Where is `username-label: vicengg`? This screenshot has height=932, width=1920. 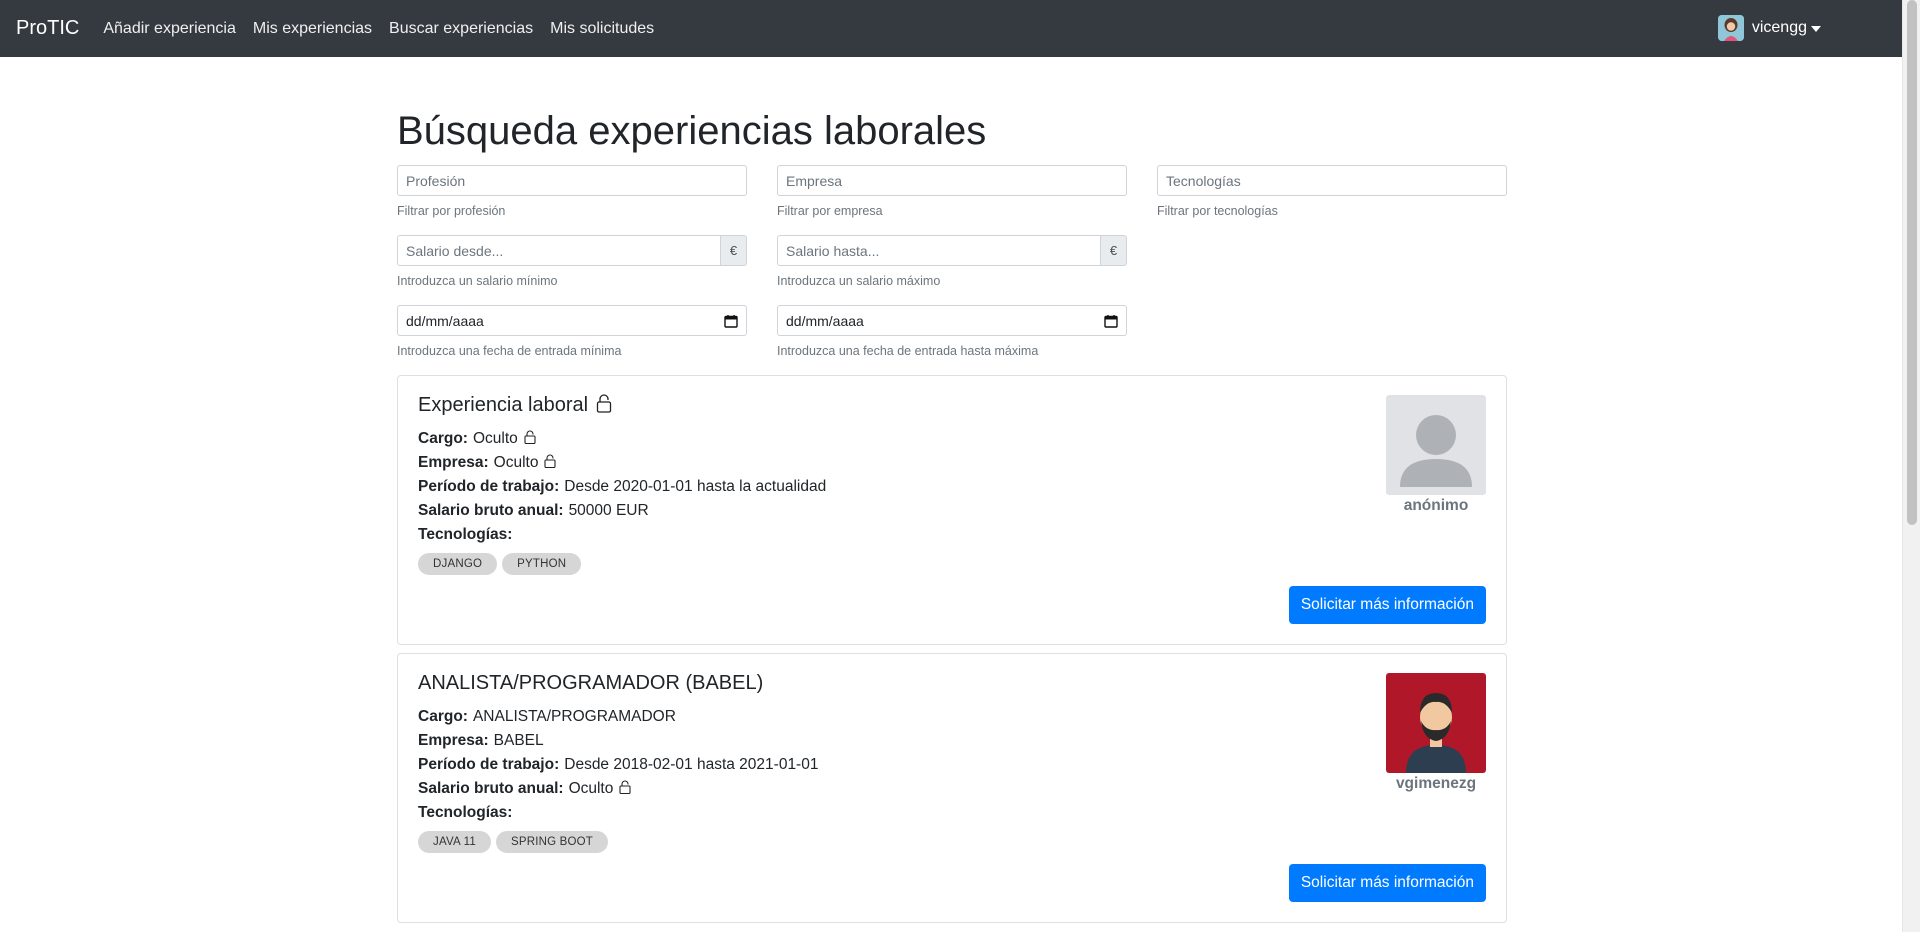 username-label: vicengg is located at coordinates (1779, 27).